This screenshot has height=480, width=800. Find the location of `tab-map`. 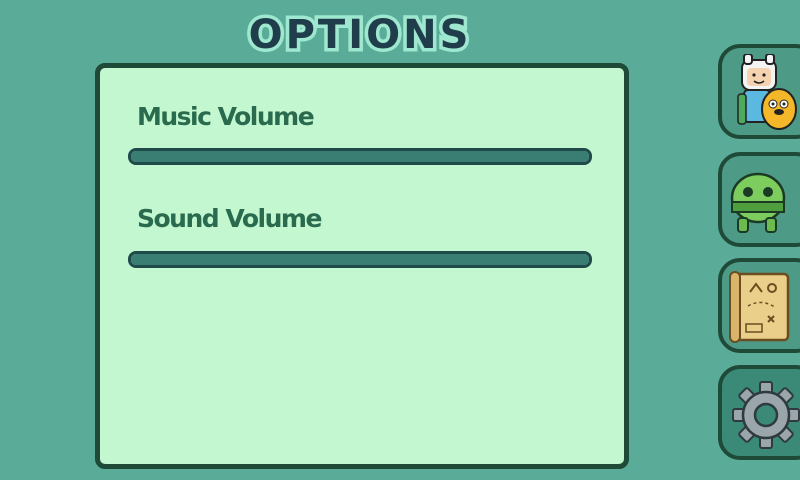

tab-map is located at coordinates (759, 305).